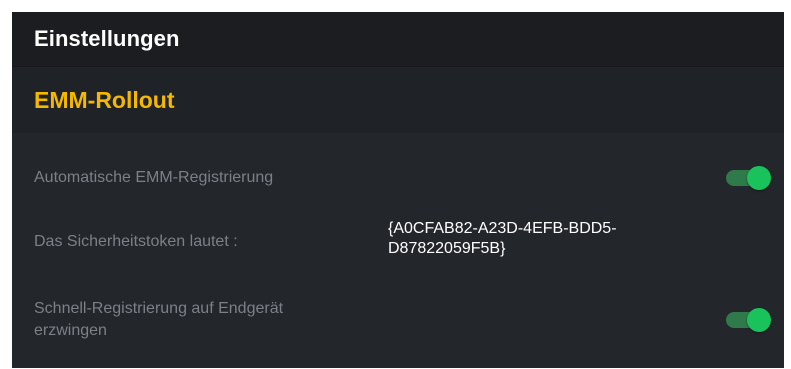  Describe the element at coordinates (154, 177) in the screenshot. I see `auto-registration-label: Automatische EMM-Registrierung` at that location.